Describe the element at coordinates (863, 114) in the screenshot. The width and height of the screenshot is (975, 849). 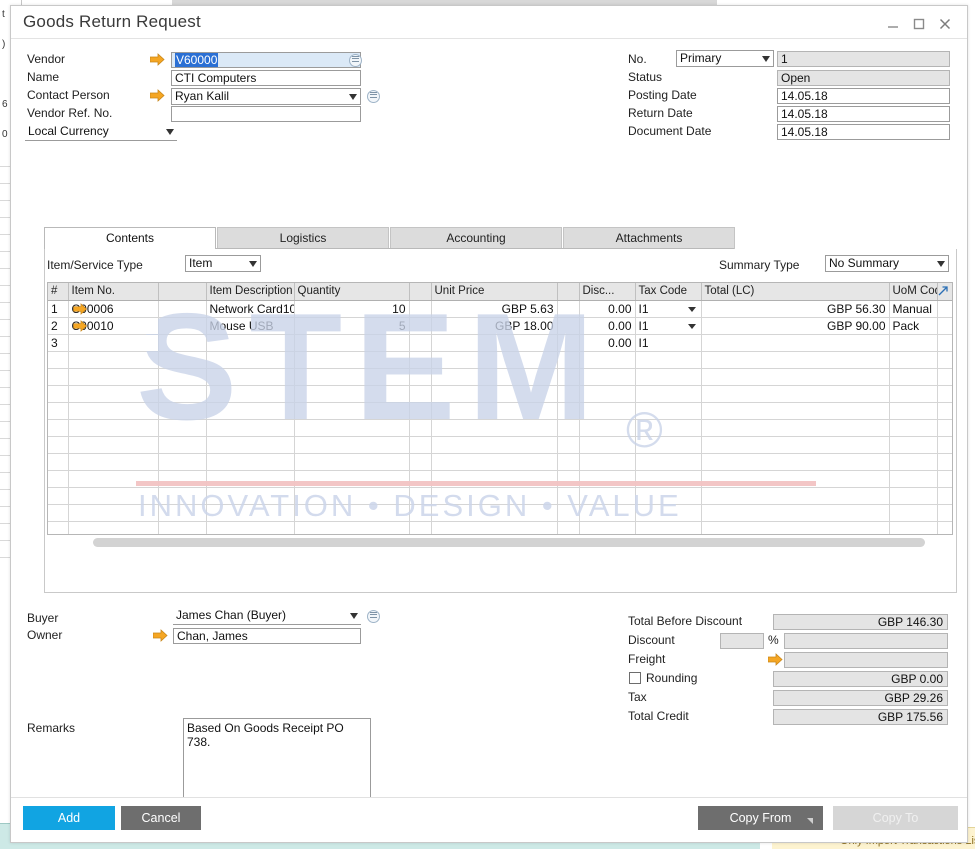
I see `return-date-input: 14.05.18` at that location.